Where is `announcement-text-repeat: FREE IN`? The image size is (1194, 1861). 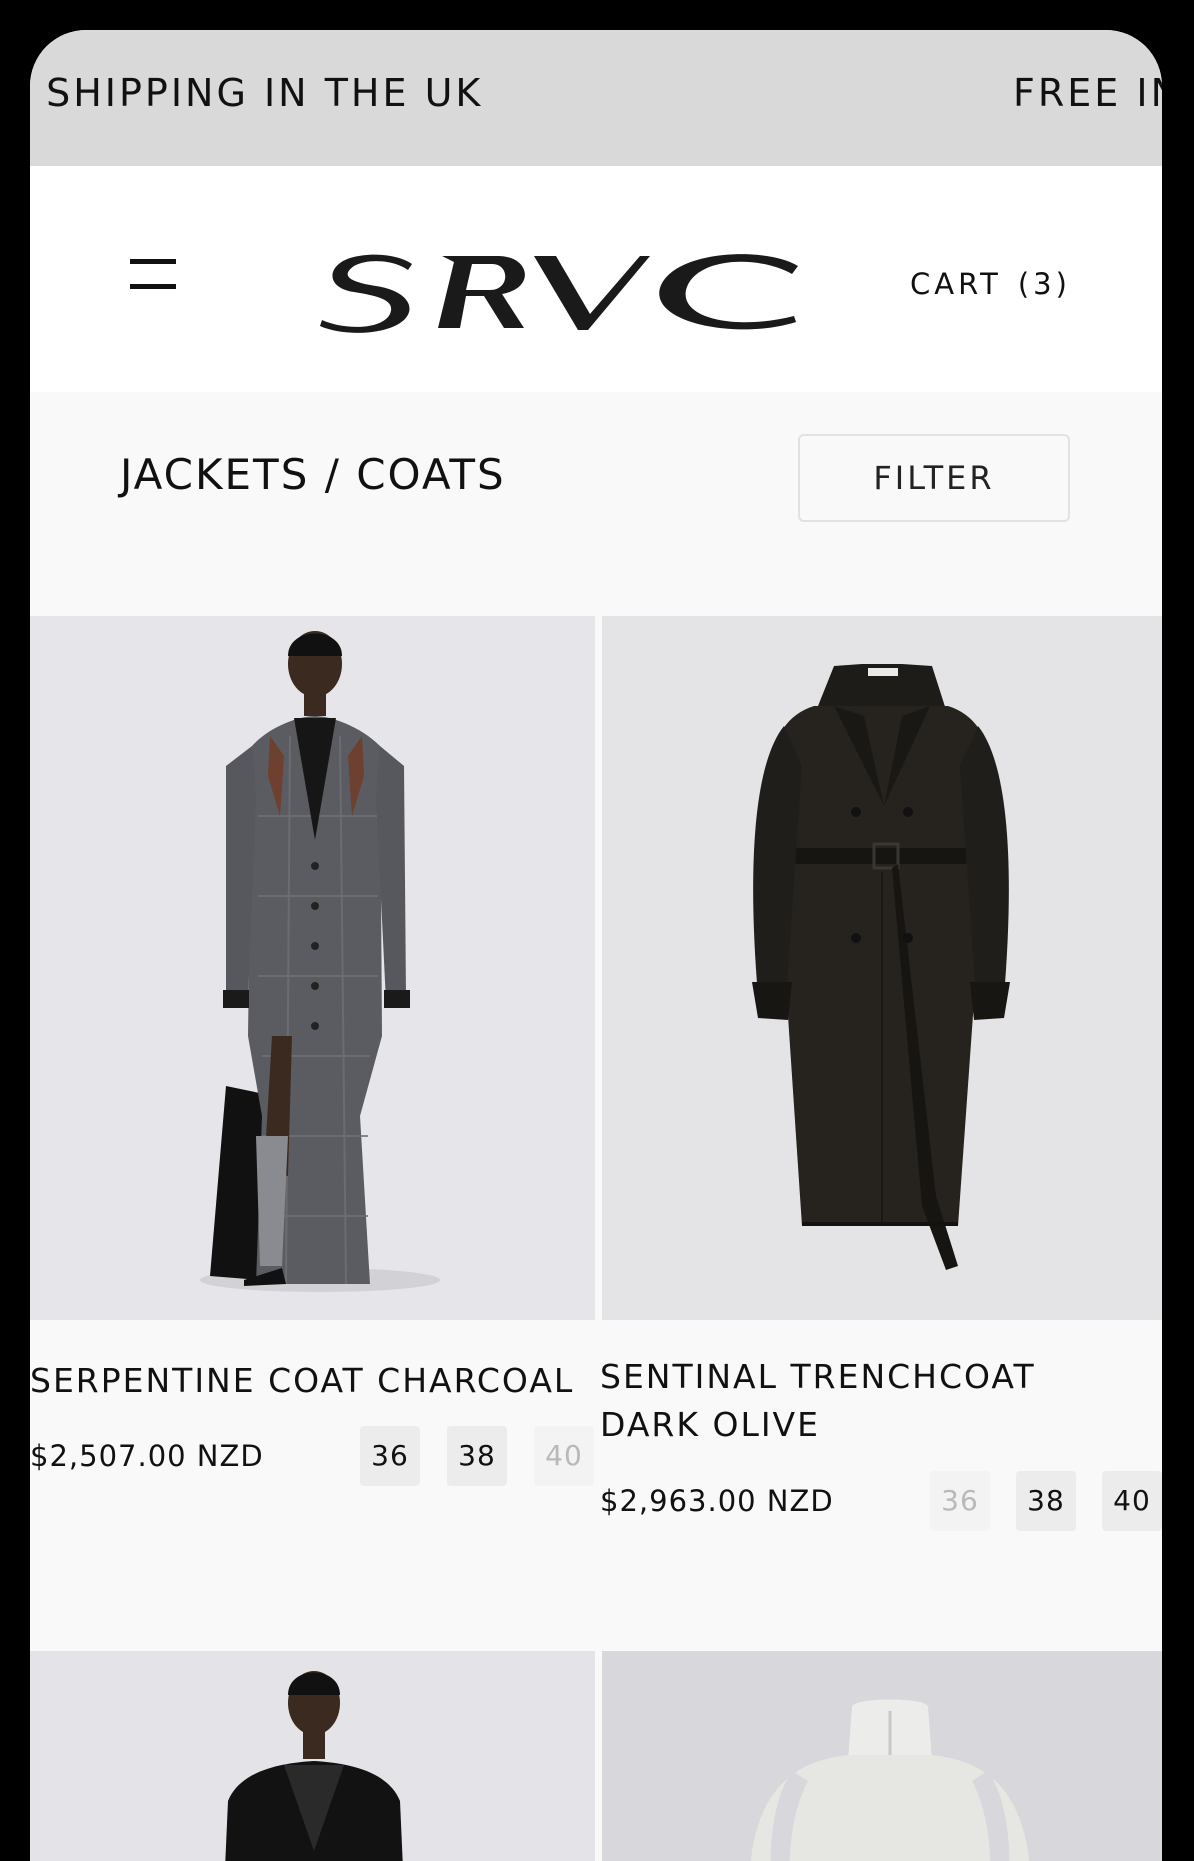 announcement-text-repeat: FREE IN is located at coordinates (1087, 93).